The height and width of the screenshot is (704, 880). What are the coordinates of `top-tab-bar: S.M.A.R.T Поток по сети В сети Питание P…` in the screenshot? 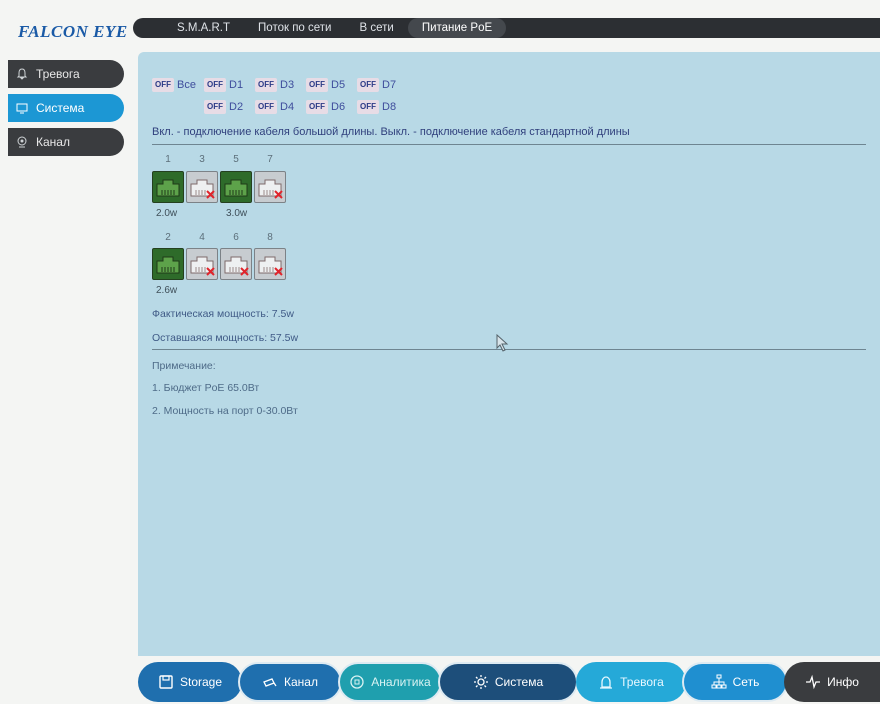 It's located at (506, 28).